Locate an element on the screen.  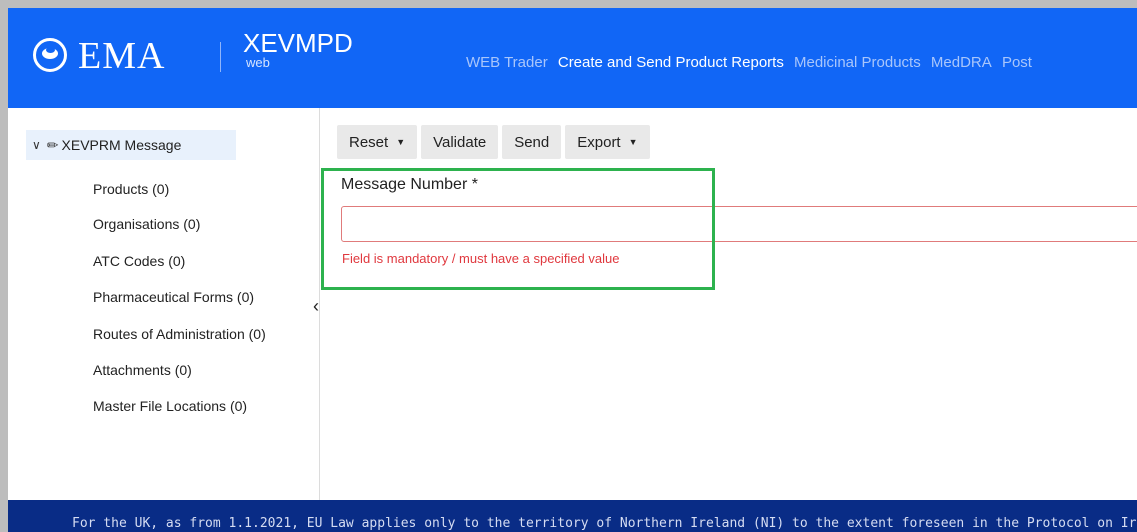
chevron-left-icon: ‹ is located at coordinates (316, 306).